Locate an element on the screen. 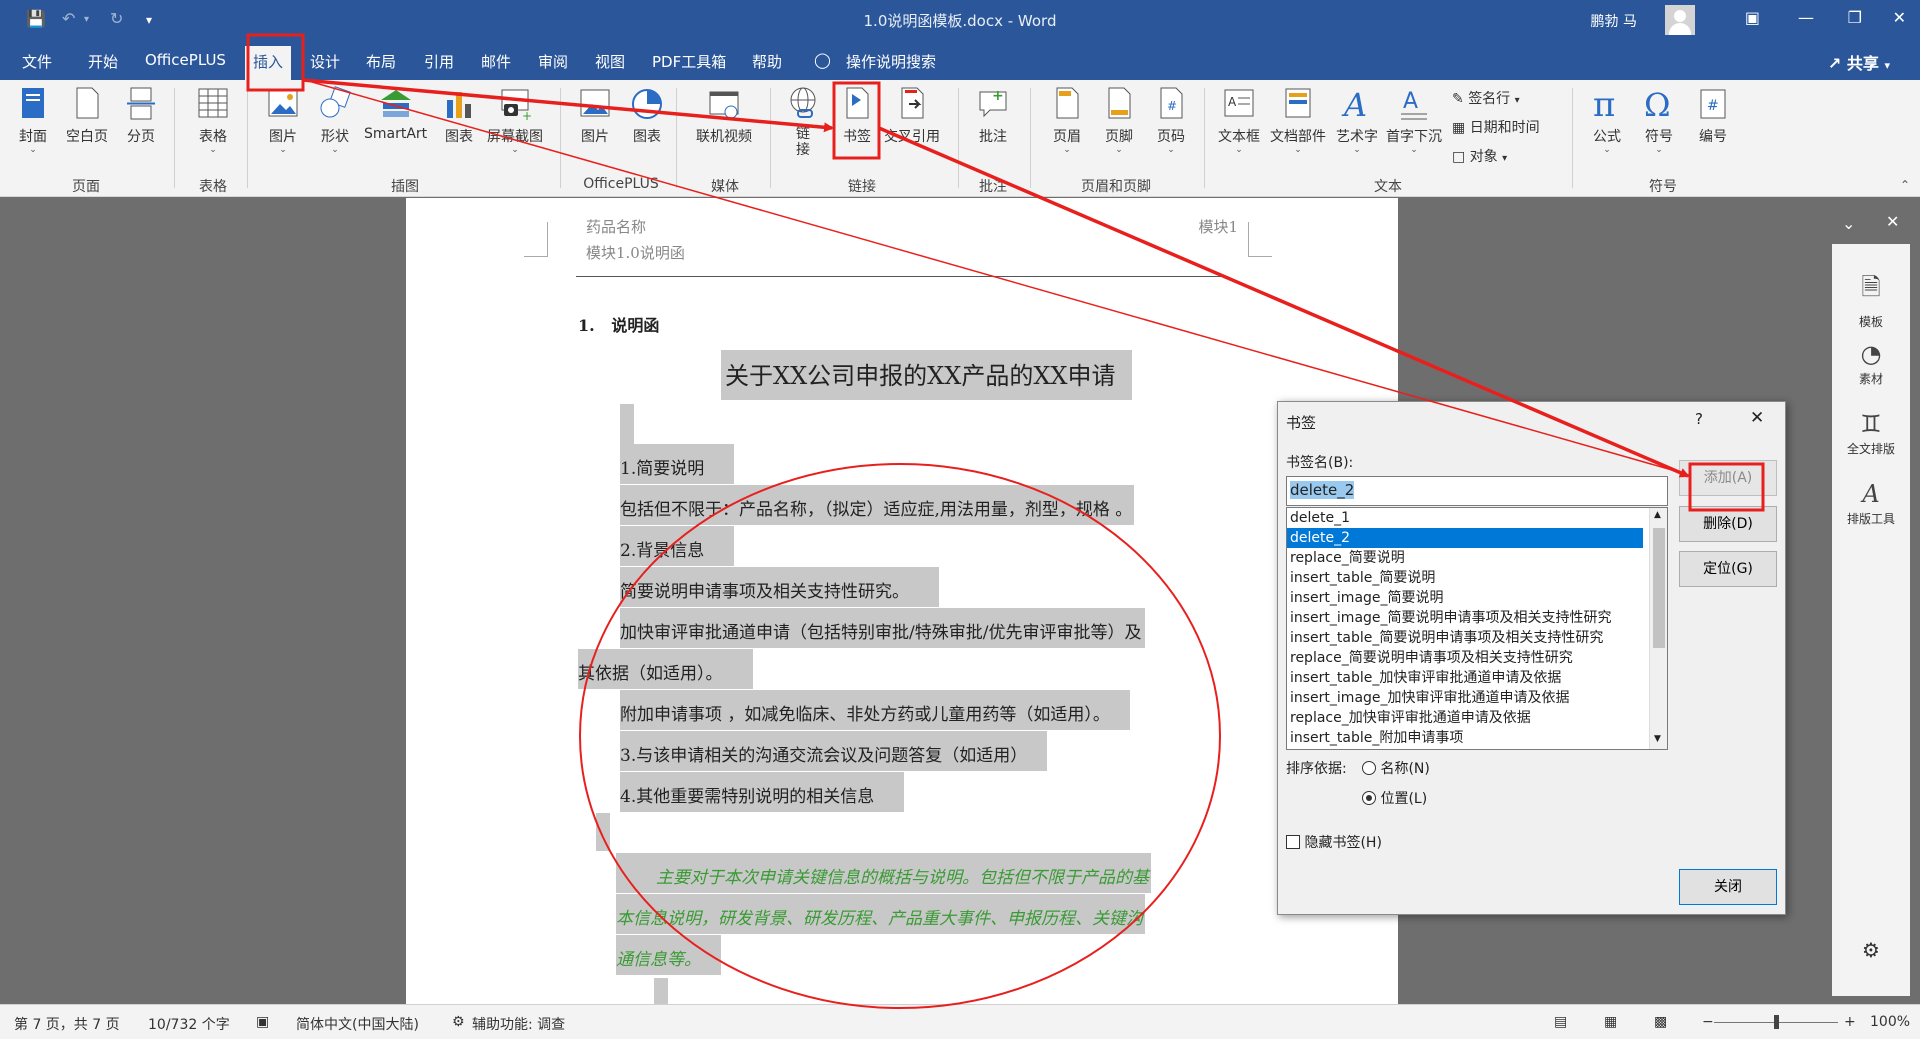 Image resolution: width=1920 pixels, height=1039 pixels. undo-icon: ↶ is located at coordinates (68, 18).